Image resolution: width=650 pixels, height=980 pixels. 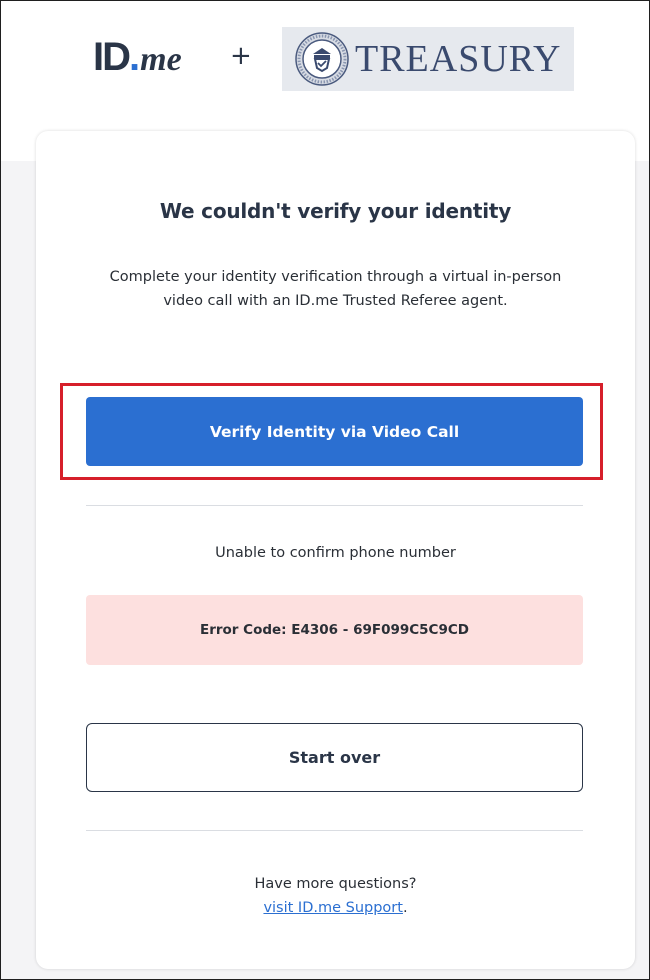 I want to click on help-text: Have more questions?, so click(x=335, y=884).